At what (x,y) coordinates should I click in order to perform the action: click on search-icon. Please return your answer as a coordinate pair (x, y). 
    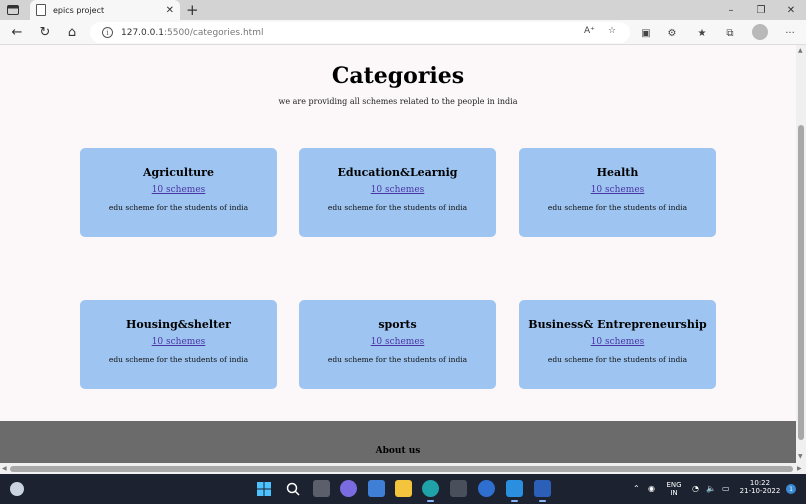
    Looking at the image, I should click on (293, 489).